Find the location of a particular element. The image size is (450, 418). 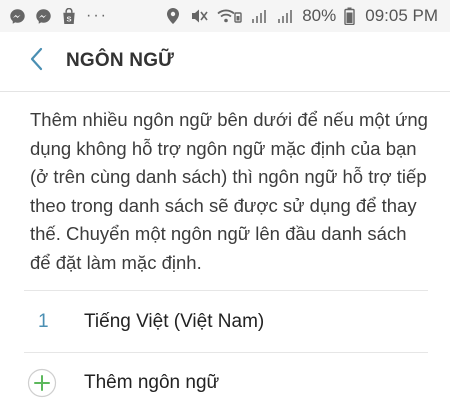

status-bar-right: 80% 09:05 PM is located at coordinates (301, 16).